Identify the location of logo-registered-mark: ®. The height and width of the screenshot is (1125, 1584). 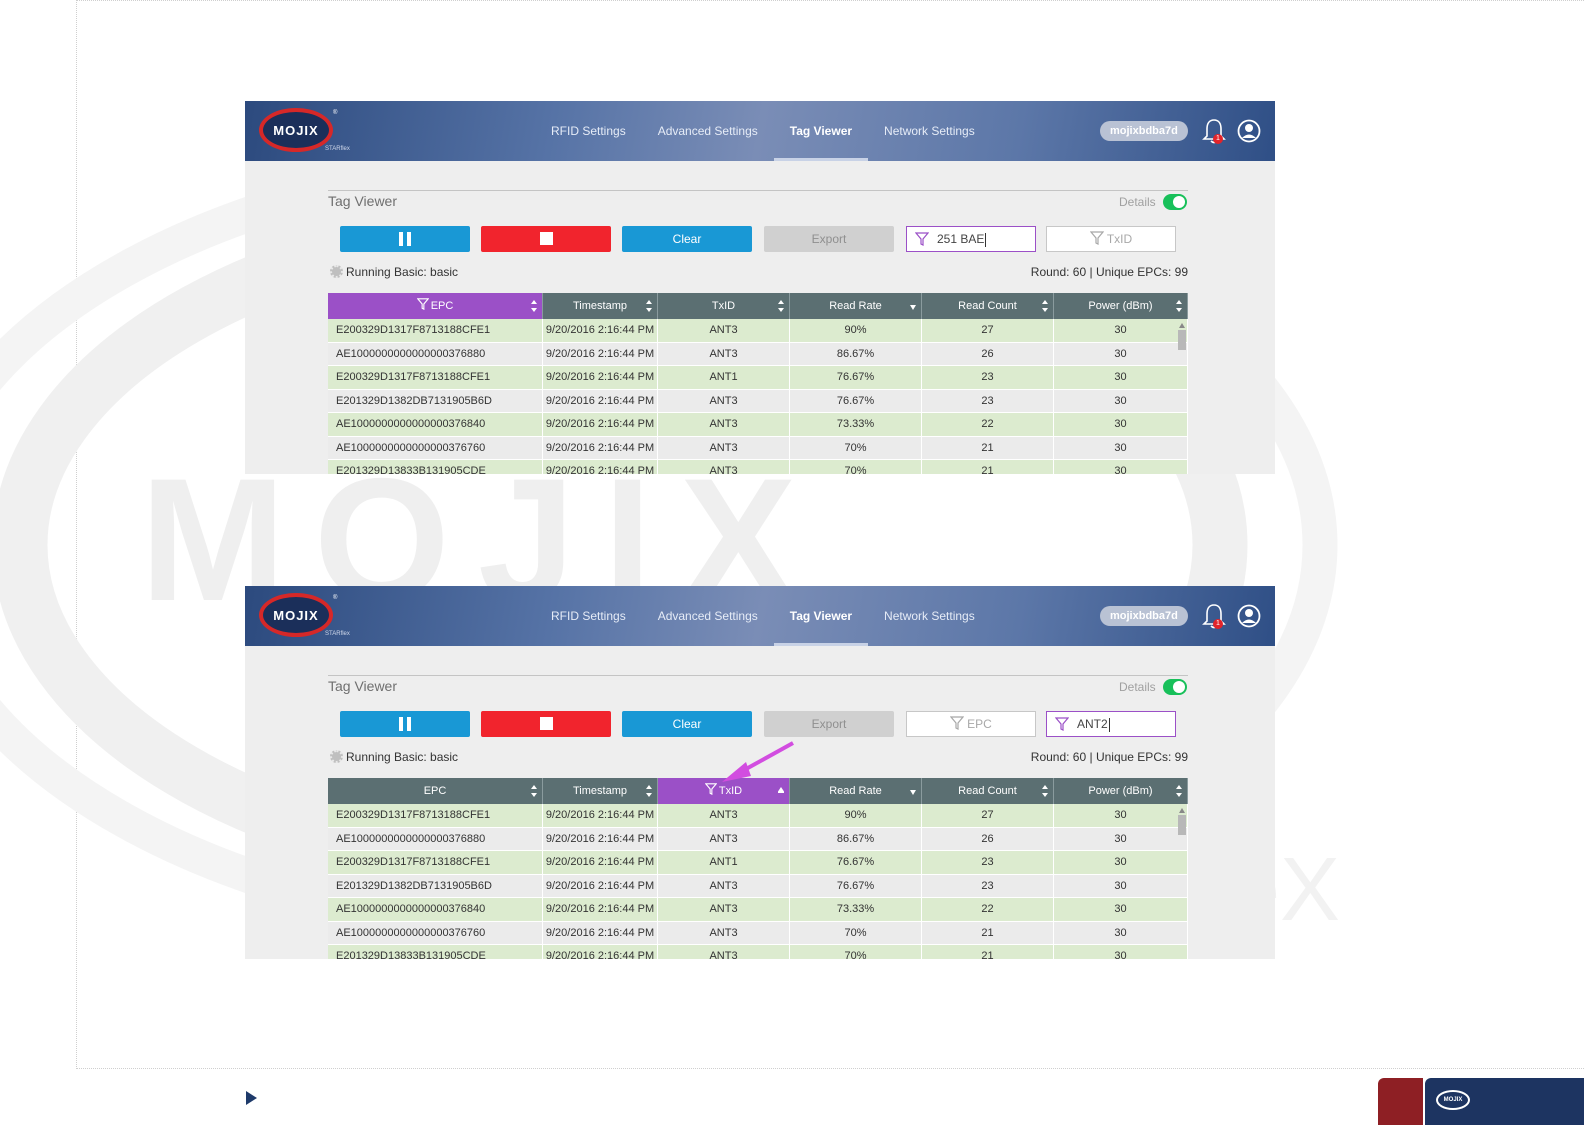
(335, 113).